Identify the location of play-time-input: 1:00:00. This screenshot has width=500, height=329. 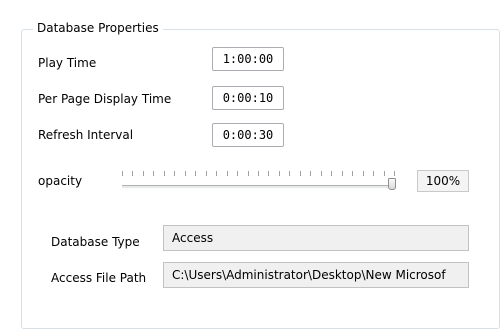
(248, 59).